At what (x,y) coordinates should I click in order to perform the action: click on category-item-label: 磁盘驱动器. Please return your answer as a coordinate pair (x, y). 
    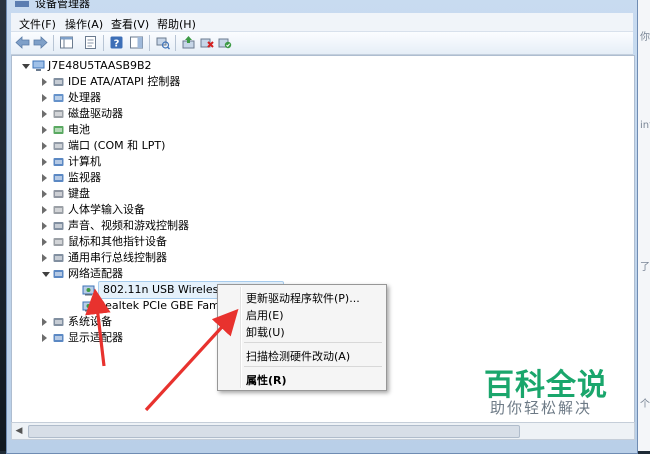
    Looking at the image, I should click on (95, 113).